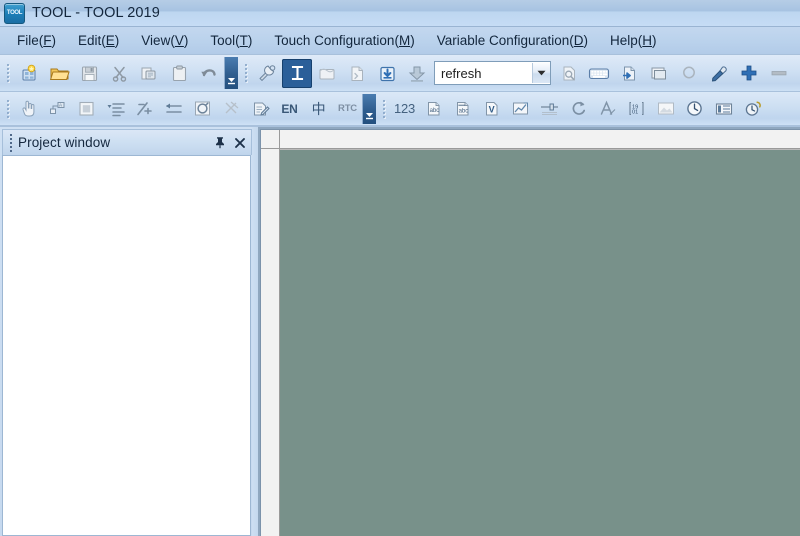 The width and height of the screenshot is (800, 536). I want to click on group-button: A, so click(57, 108).